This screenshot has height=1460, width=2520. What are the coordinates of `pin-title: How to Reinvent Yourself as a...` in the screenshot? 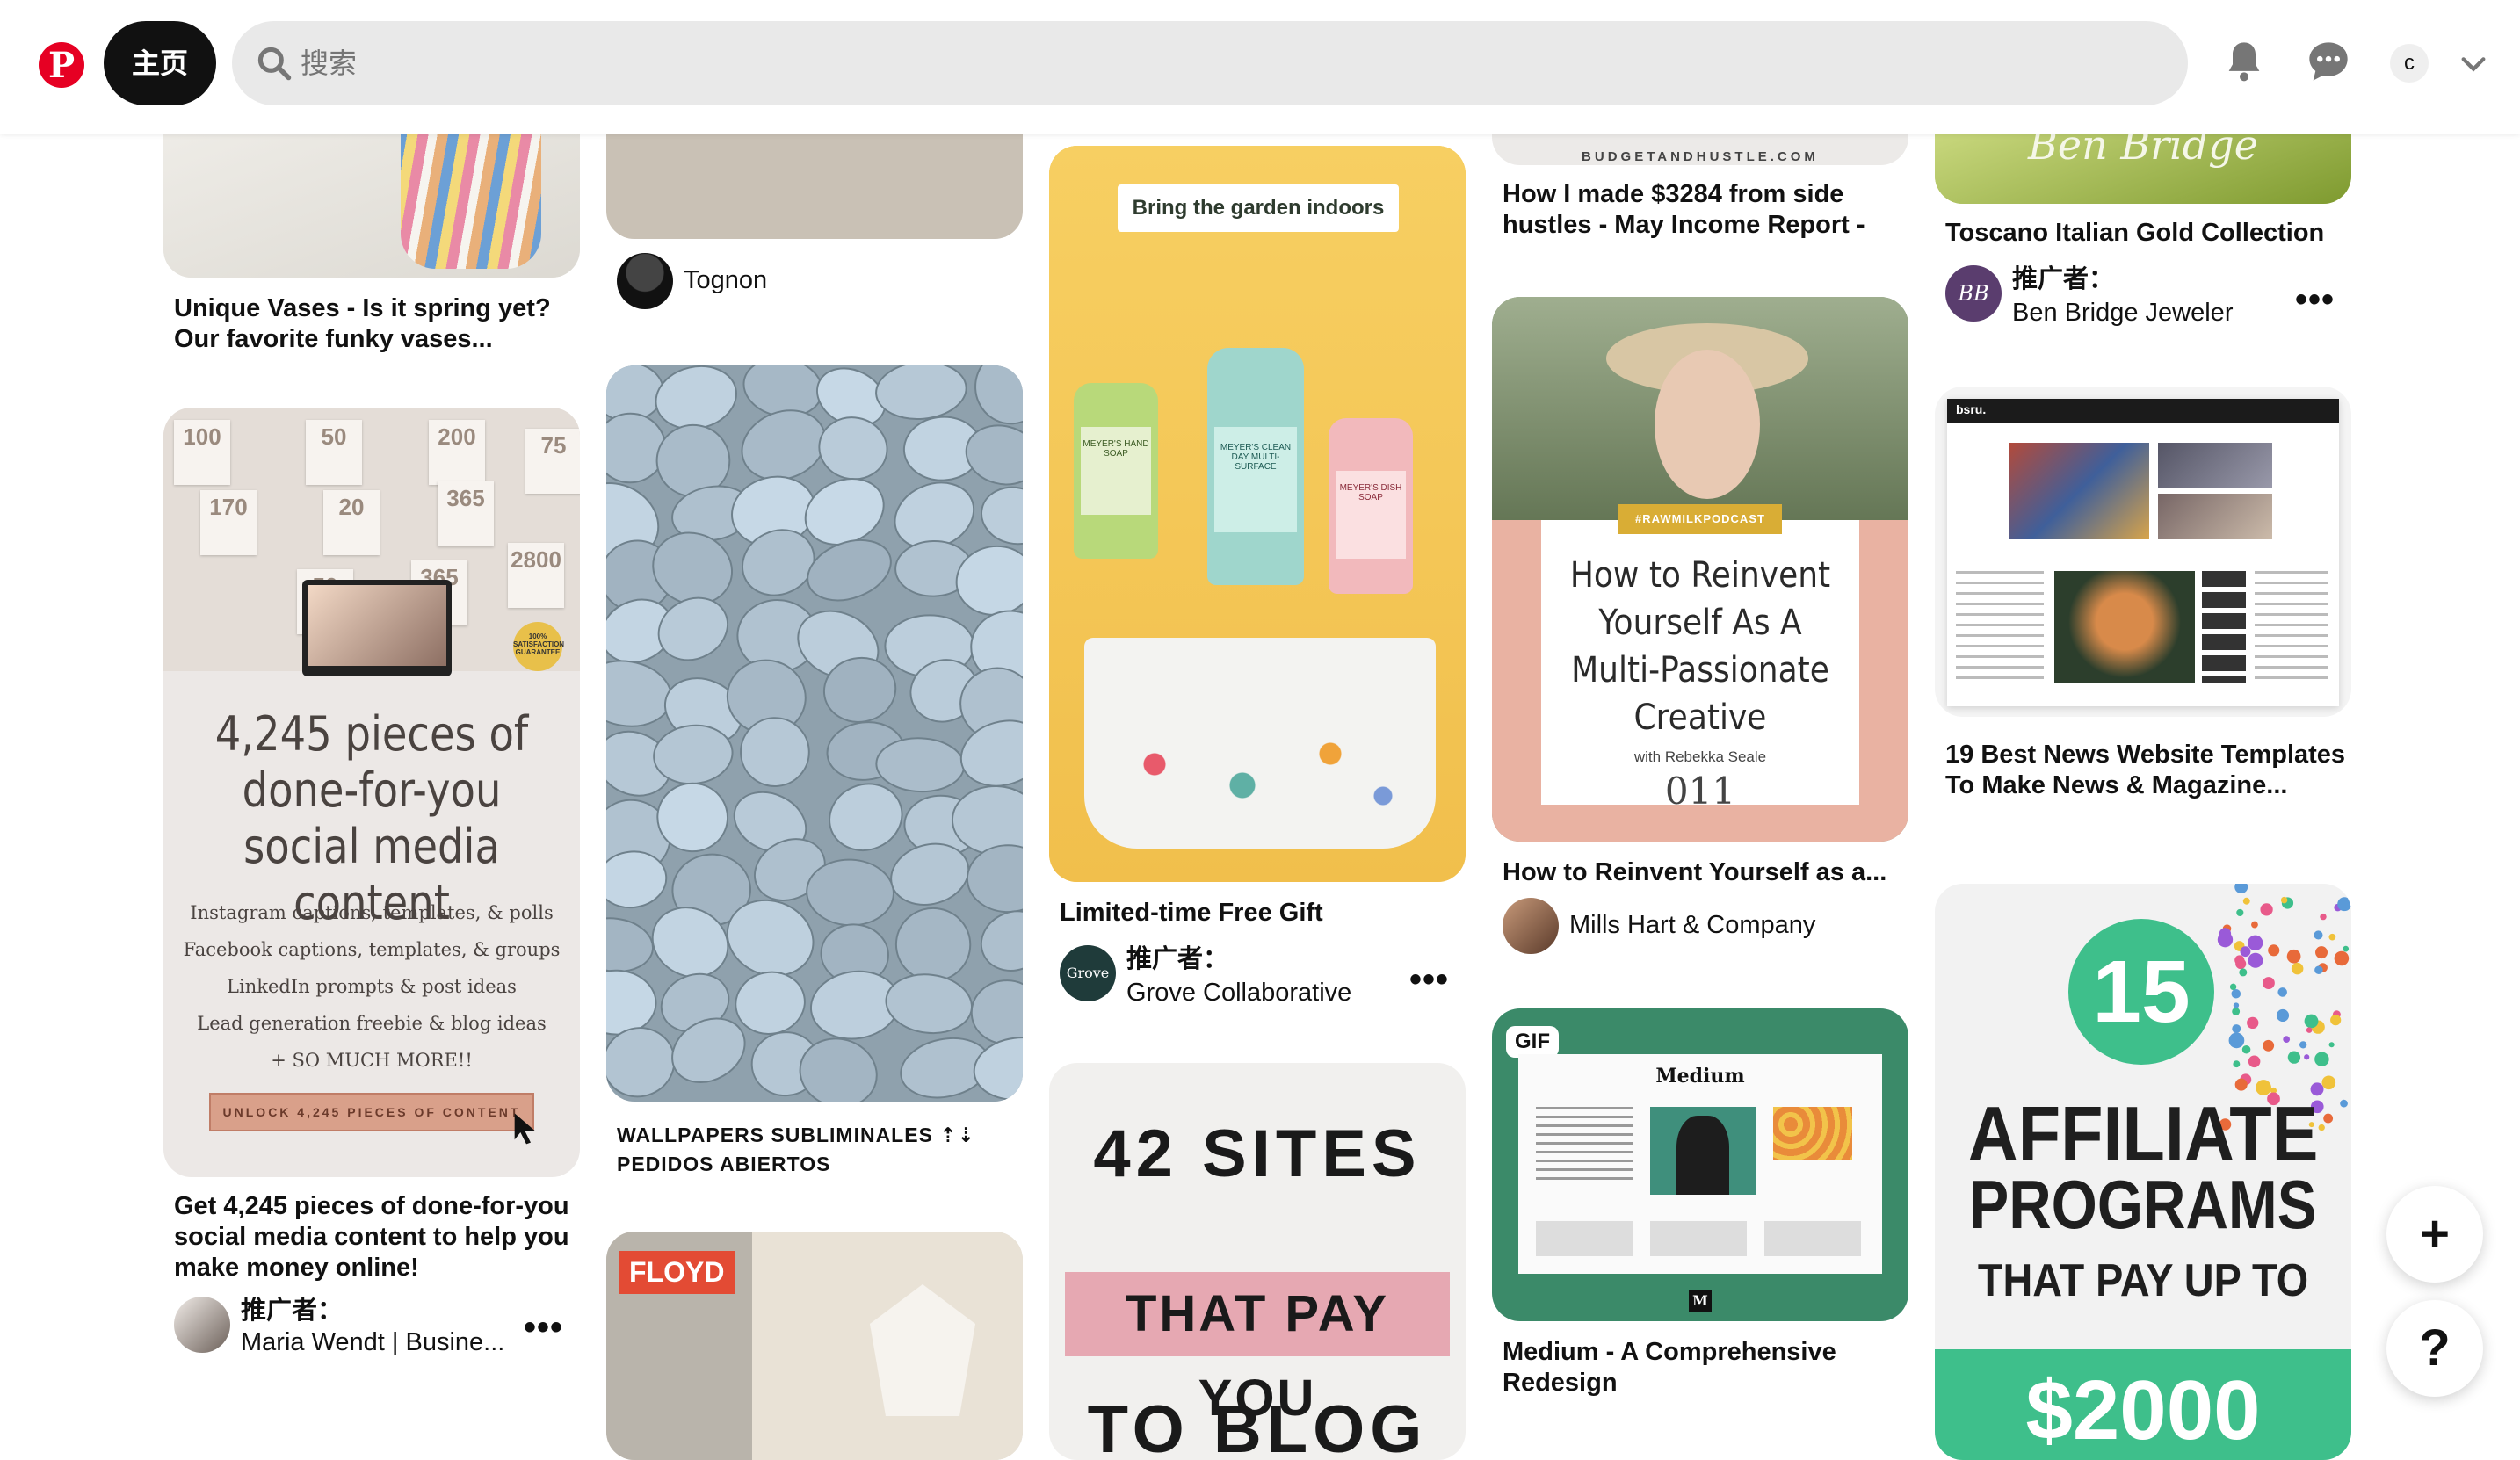 It's located at (1705, 872).